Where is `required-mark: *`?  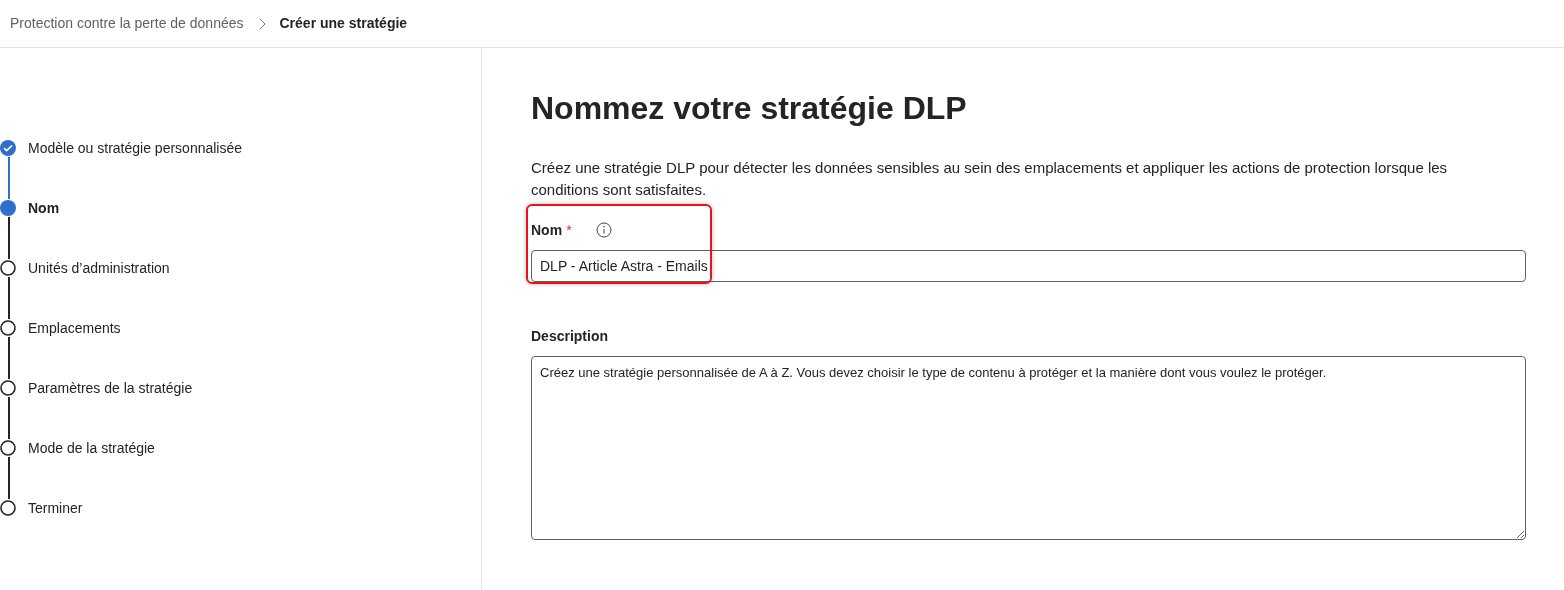
required-mark: * is located at coordinates (569, 230).